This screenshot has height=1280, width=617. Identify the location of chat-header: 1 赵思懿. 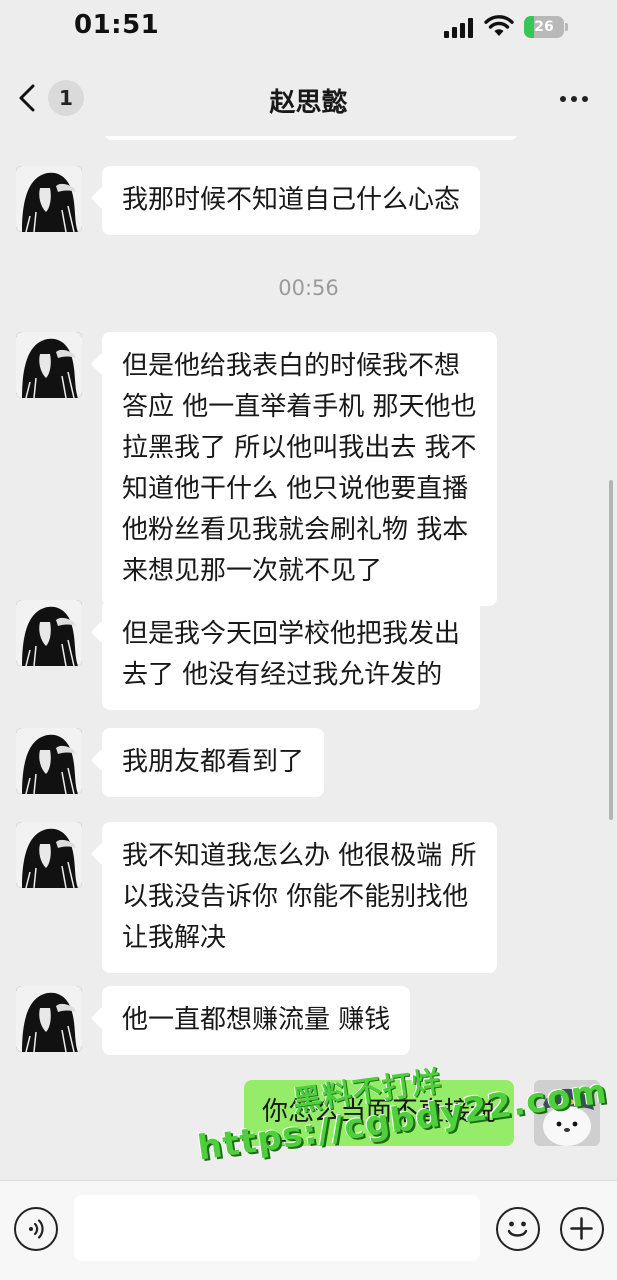
(308, 99).